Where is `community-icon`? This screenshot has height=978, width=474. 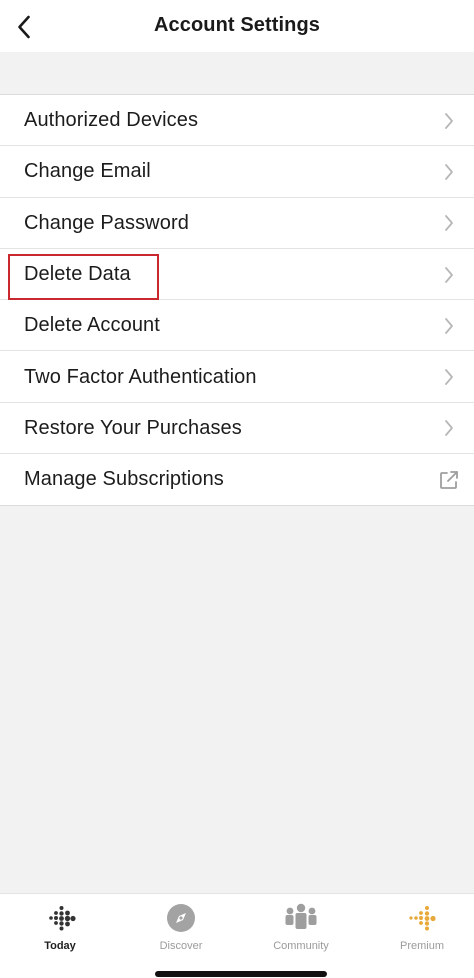
community-icon is located at coordinates (301, 916).